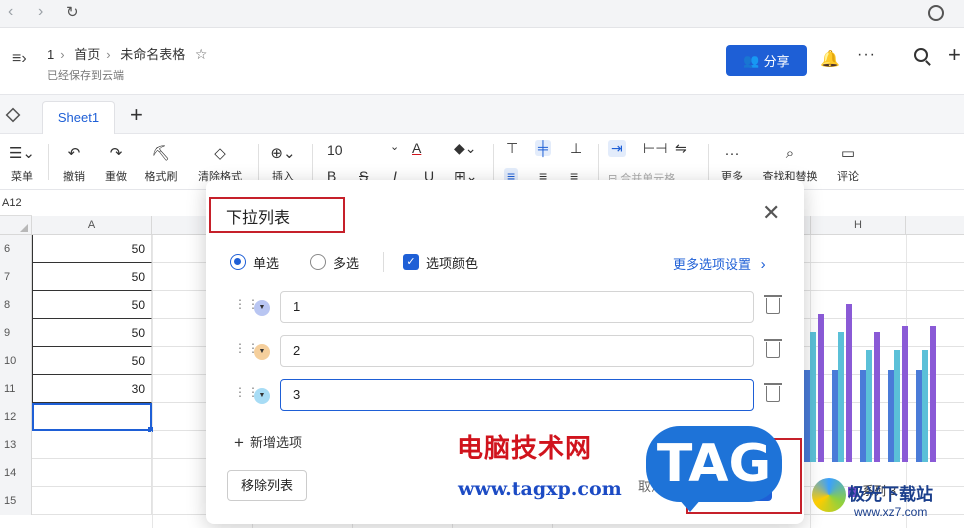 Image resolution: width=964 pixels, height=528 pixels. Describe the element at coordinates (921, 55) in the screenshot. I see `search-icon` at that location.